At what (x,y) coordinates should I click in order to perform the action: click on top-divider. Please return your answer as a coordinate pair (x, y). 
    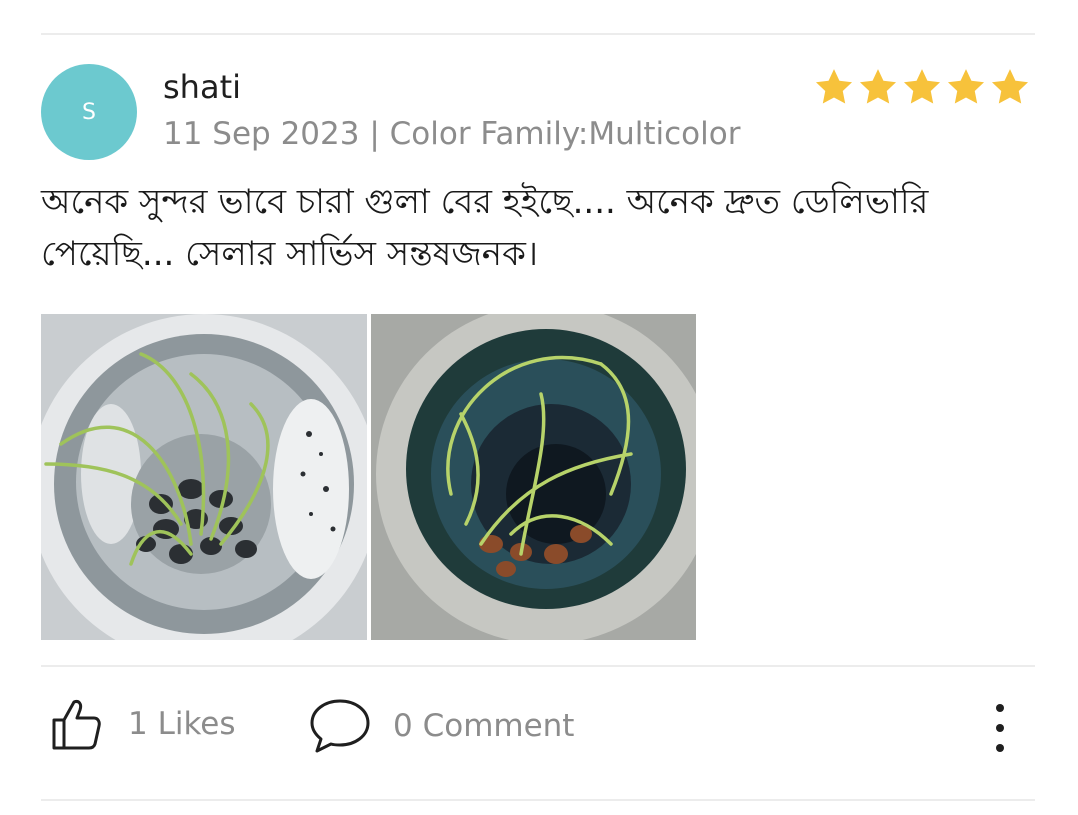
    Looking at the image, I should click on (538, 34).